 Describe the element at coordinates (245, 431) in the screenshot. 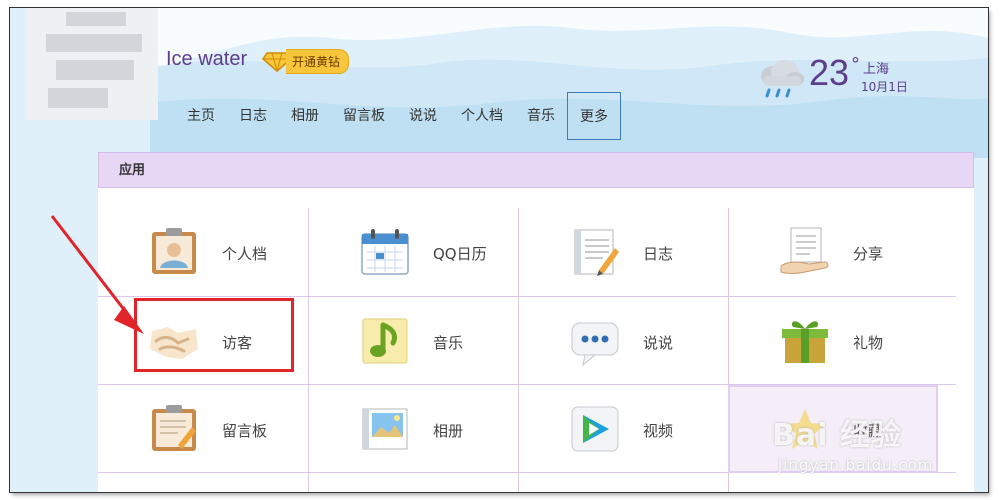

I see `app-label: 留言板` at that location.